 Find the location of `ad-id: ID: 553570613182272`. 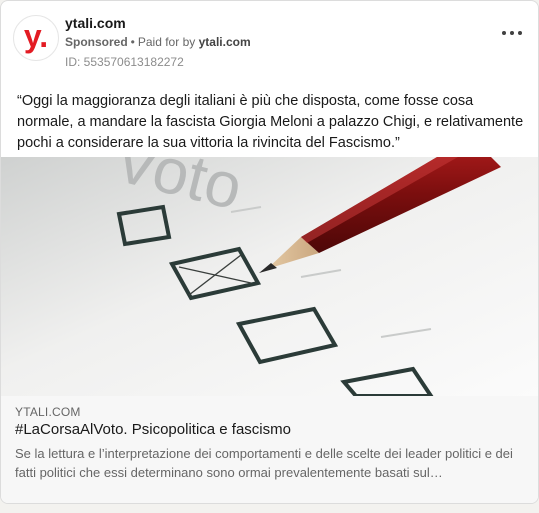

ad-id: ID: 553570613182272 is located at coordinates (124, 62).